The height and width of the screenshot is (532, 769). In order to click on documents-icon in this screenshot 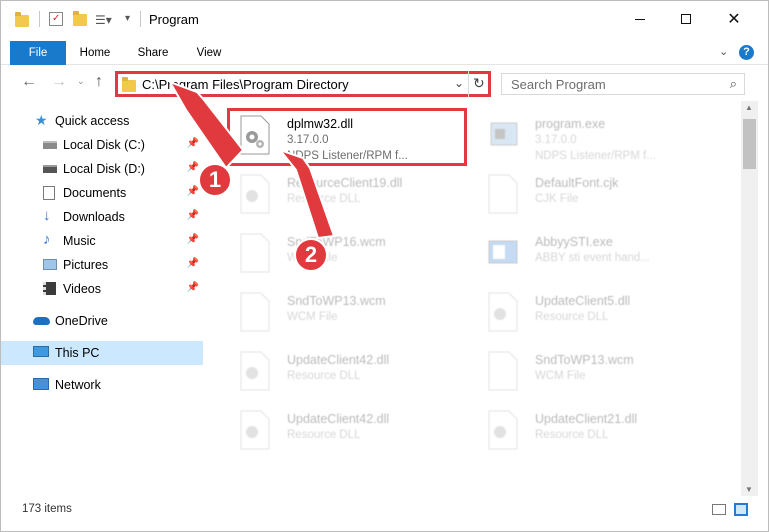, I will do `click(49, 193)`.